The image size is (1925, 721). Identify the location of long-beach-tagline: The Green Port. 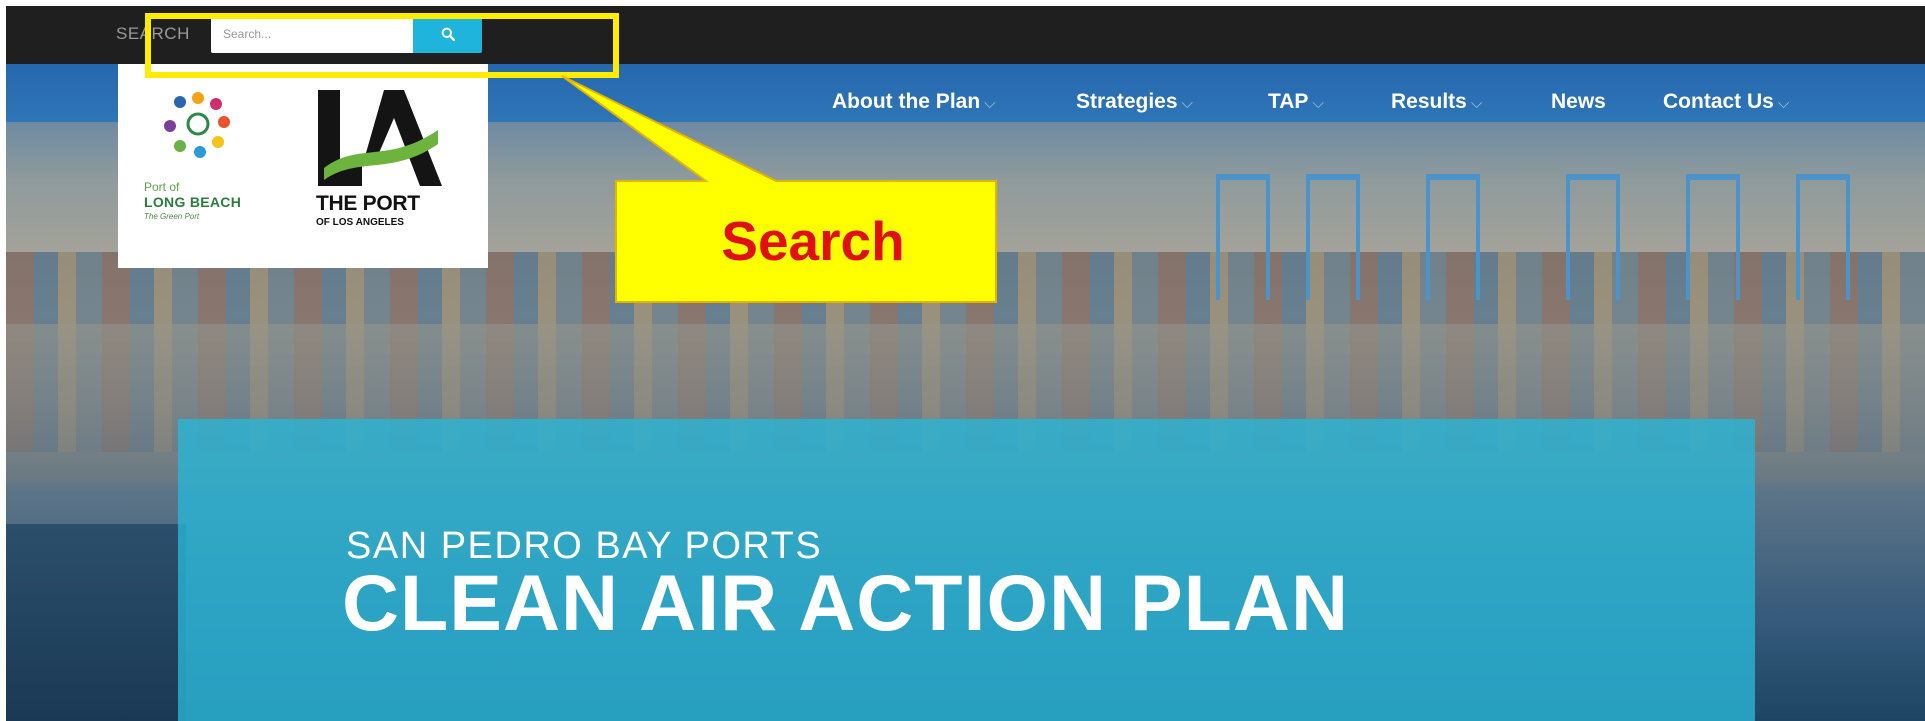
(172, 216).